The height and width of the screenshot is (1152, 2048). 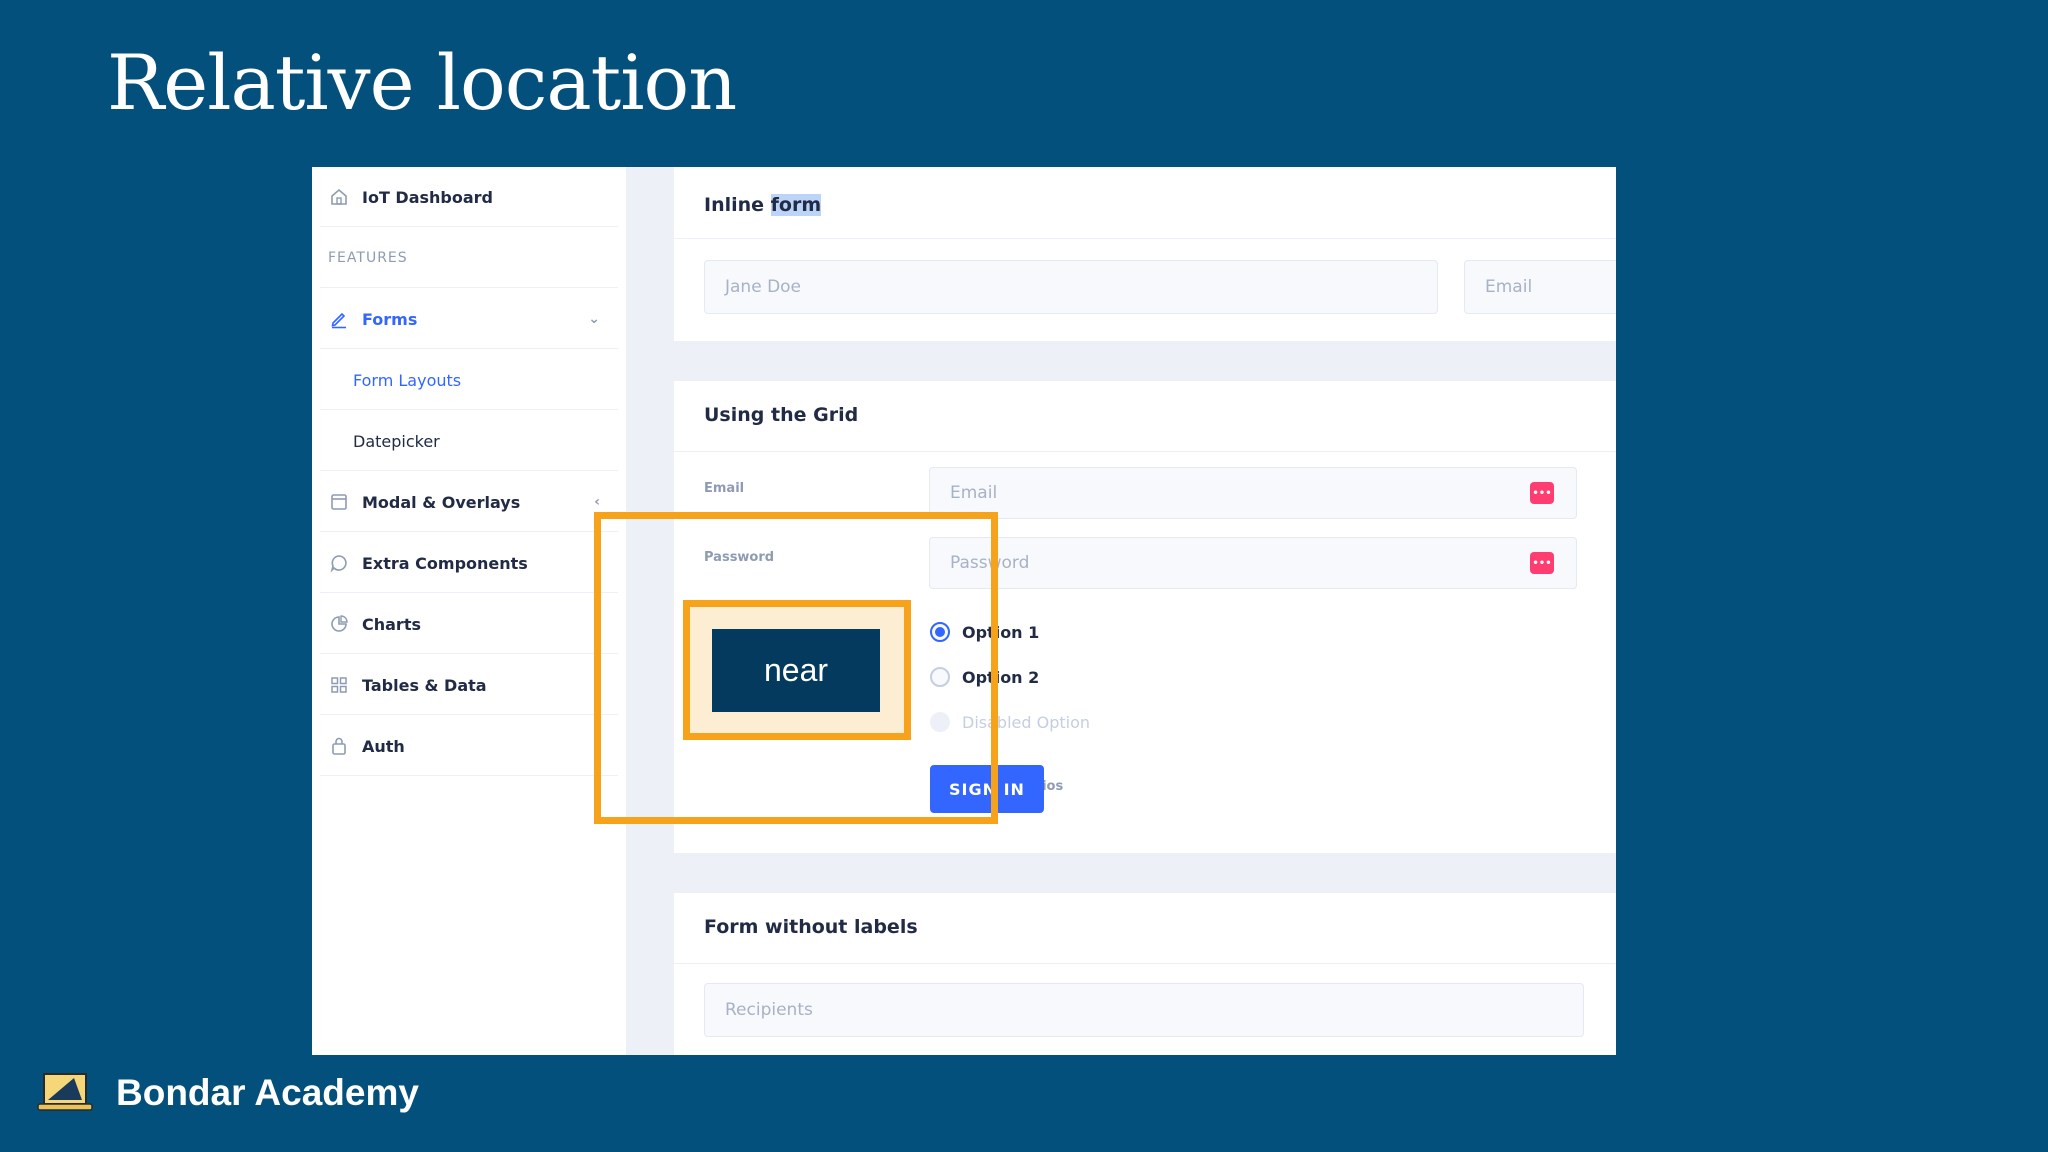 I want to click on form-without-labels-card: Form without labels Recipients, so click(x=1145, y=974).